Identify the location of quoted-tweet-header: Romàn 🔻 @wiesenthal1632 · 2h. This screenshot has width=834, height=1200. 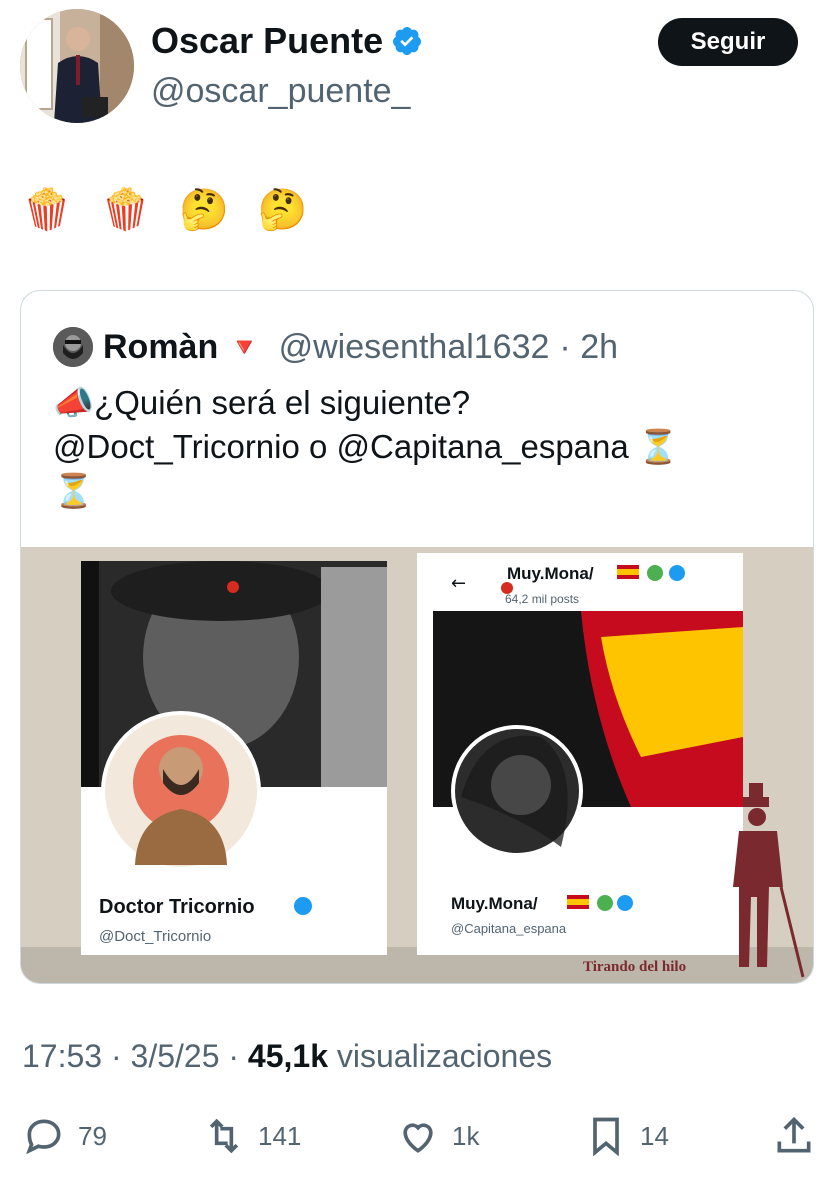
(335, 347).